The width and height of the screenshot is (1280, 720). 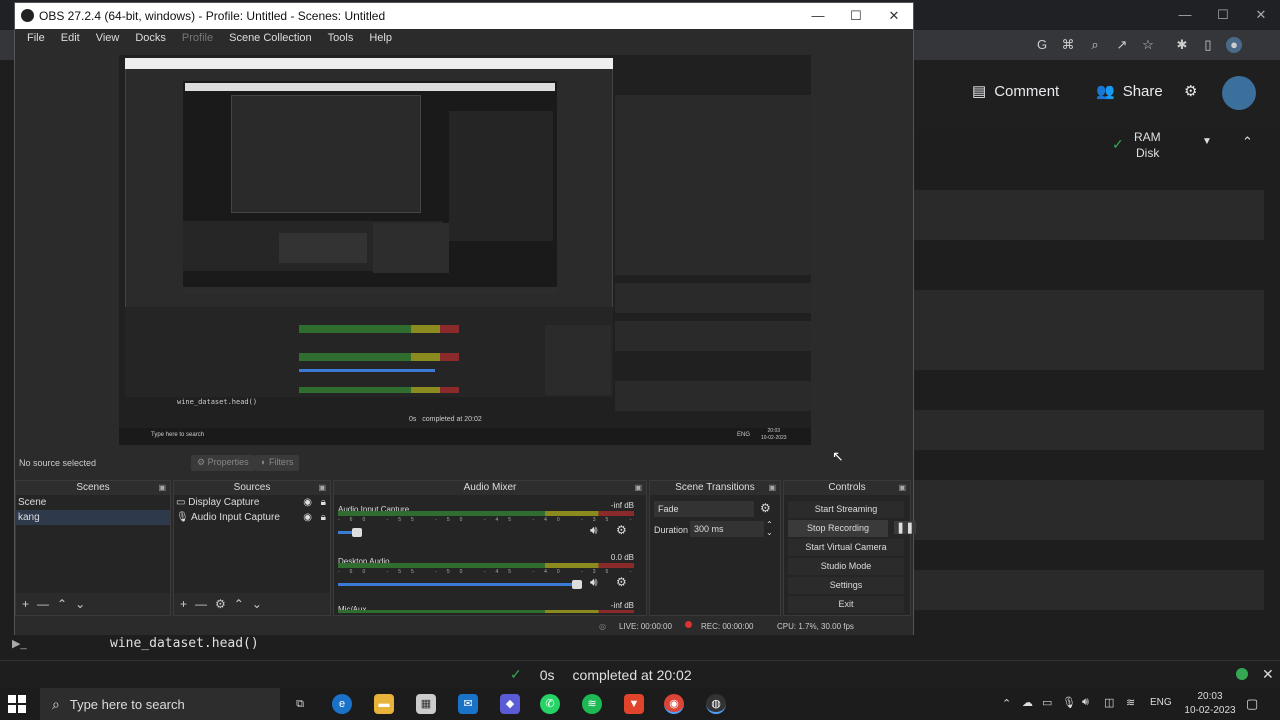 What do you see at coordinates (93, 517) in the screenshot?
I see `scene-item: kang` at bounding box center [93, 517].